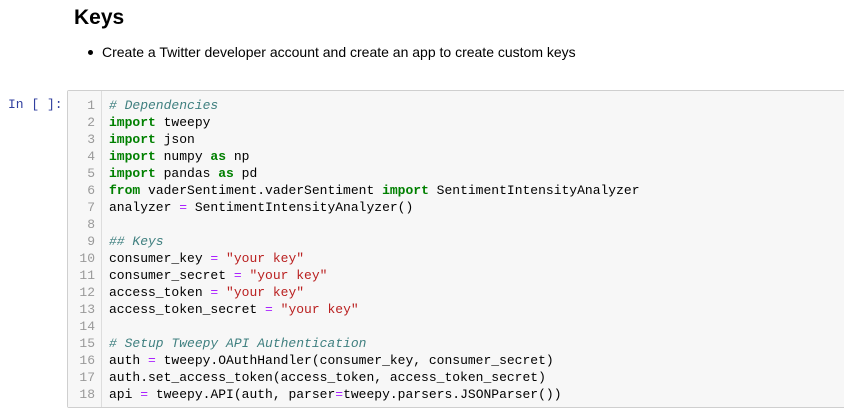  Describe the element at coordinates (452, 394) in the screenshot. I see `code-token-name: tweepy.parsers.JSONParser())` at that location.